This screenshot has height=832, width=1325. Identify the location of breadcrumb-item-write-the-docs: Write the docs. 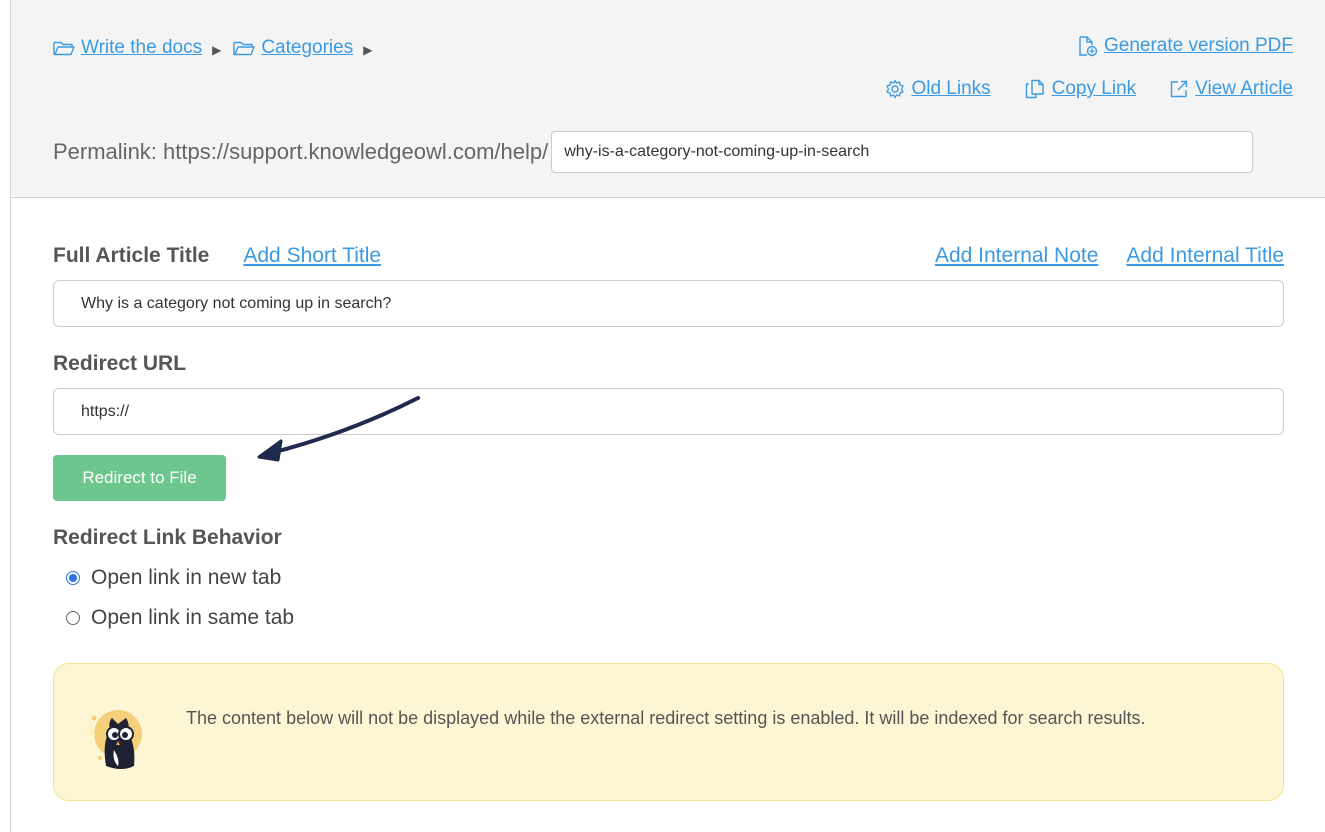
(127, 48).